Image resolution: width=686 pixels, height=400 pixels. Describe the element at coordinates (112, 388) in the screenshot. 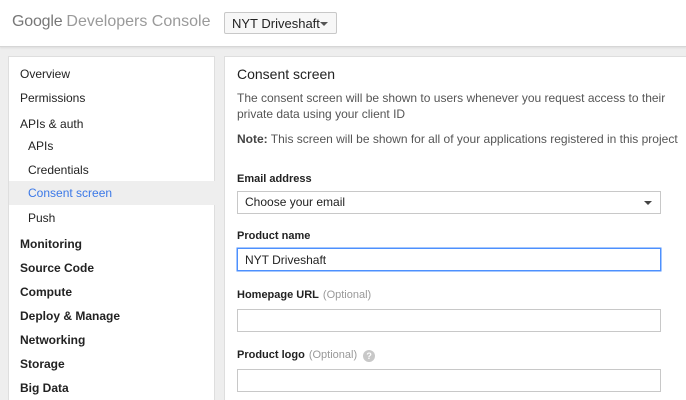

I see `sidebar-item-big-data: Big Data` at that location.